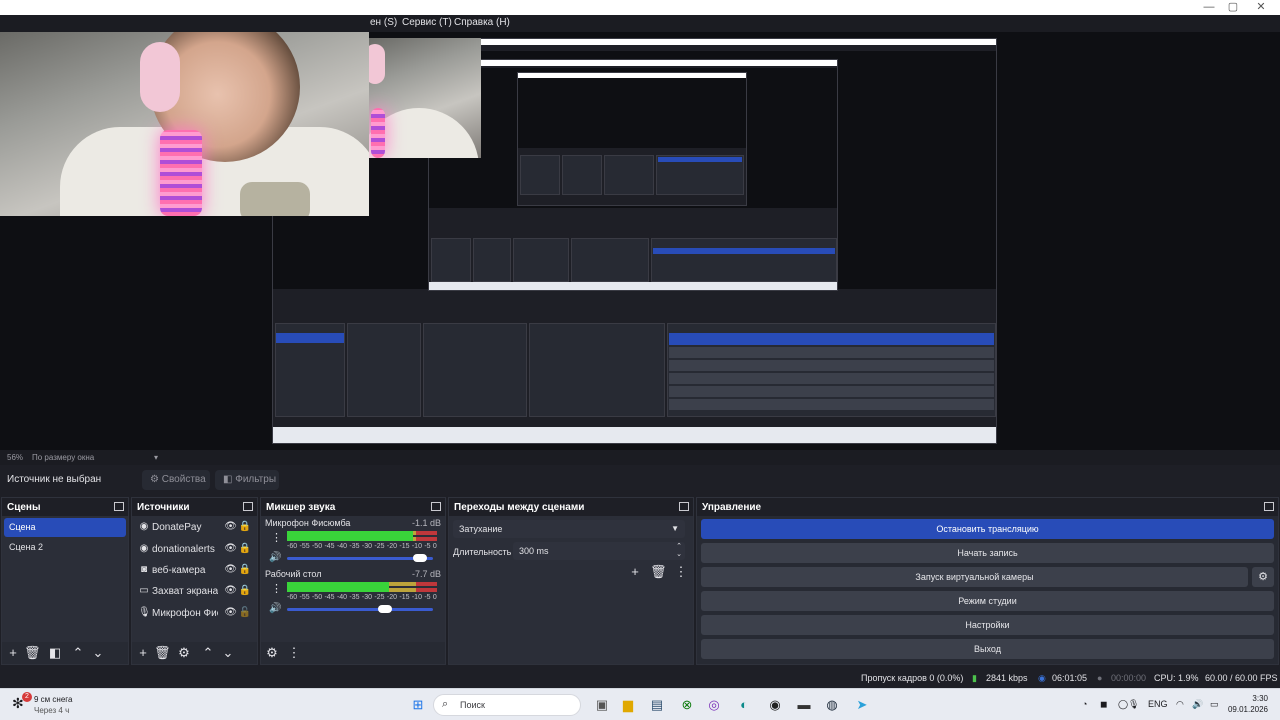  I want to click on source-item: ◉ DonatePay 👁 🔒, so click(194, 528).